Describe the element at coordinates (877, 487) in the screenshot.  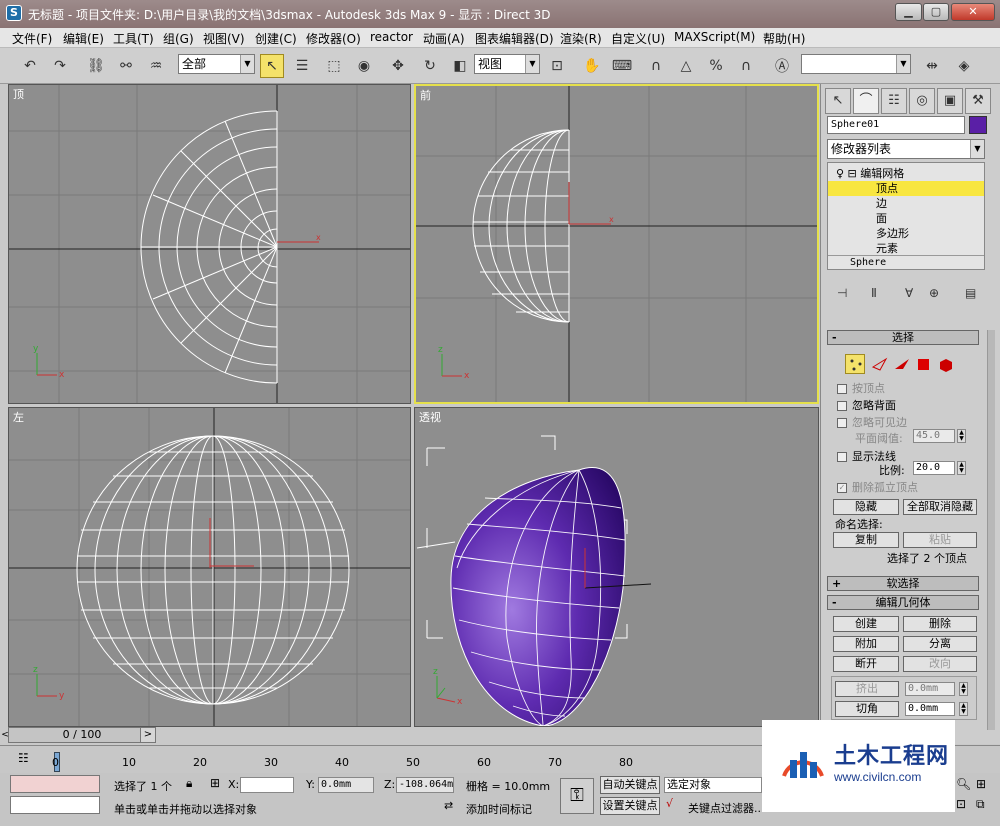
I see `delete-isolated-checkbox: ✓ 删除孤立顶点` at that location.